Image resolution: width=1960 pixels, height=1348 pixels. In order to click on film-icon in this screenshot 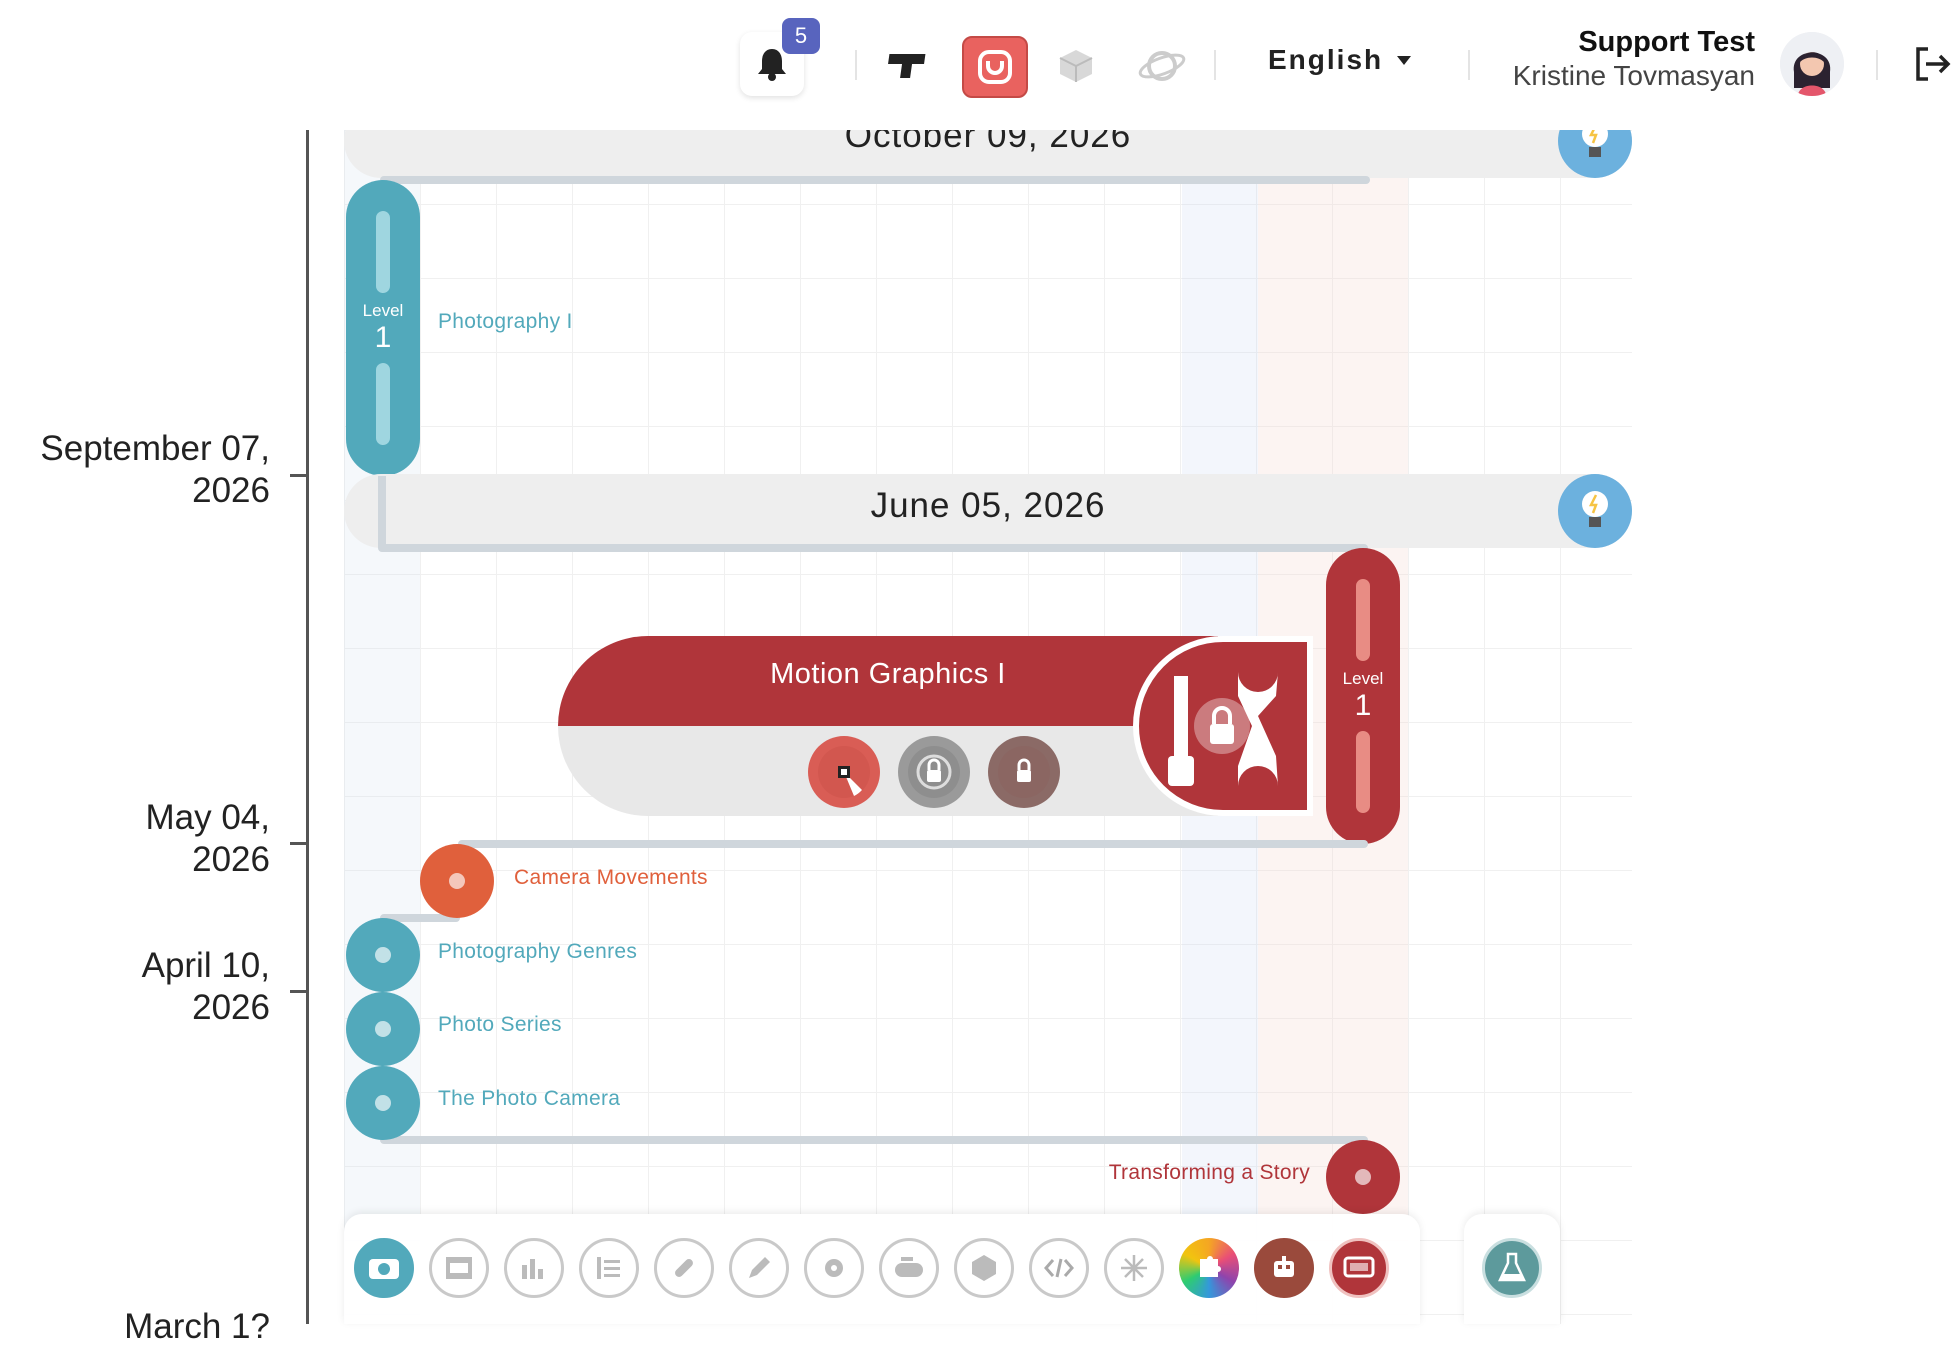, I will do `click(459, 1268)`.